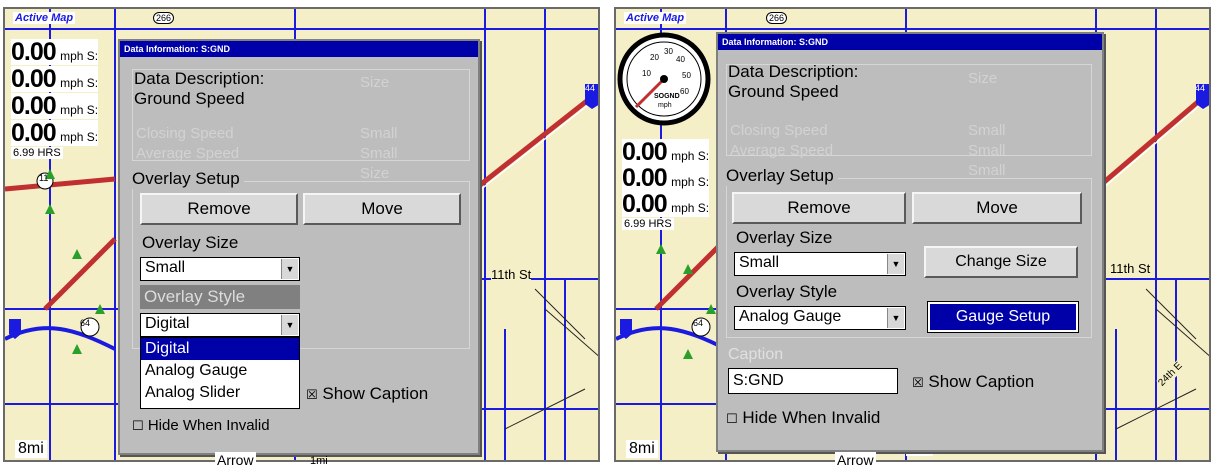 Image resolution: width=1215 pixels, height=468 pixels. What do you see at coordinates (646, 73) in the screenshot?
I see `gauge-tick: 10` at bounding box center [646, 73].